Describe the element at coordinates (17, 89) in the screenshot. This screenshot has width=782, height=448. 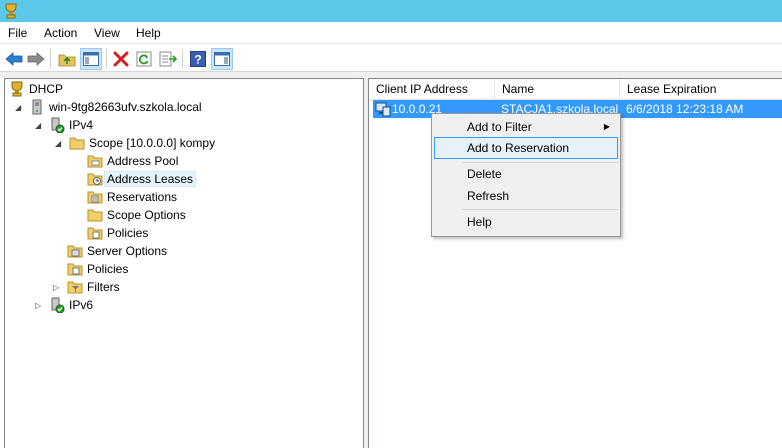
I see `dhcp-trophy-icon` at that location.